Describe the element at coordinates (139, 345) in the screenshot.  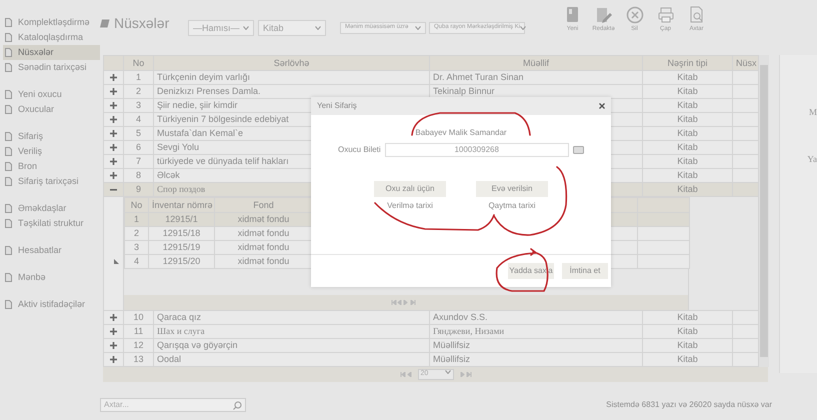
I see `table-cell: 12` at that location.